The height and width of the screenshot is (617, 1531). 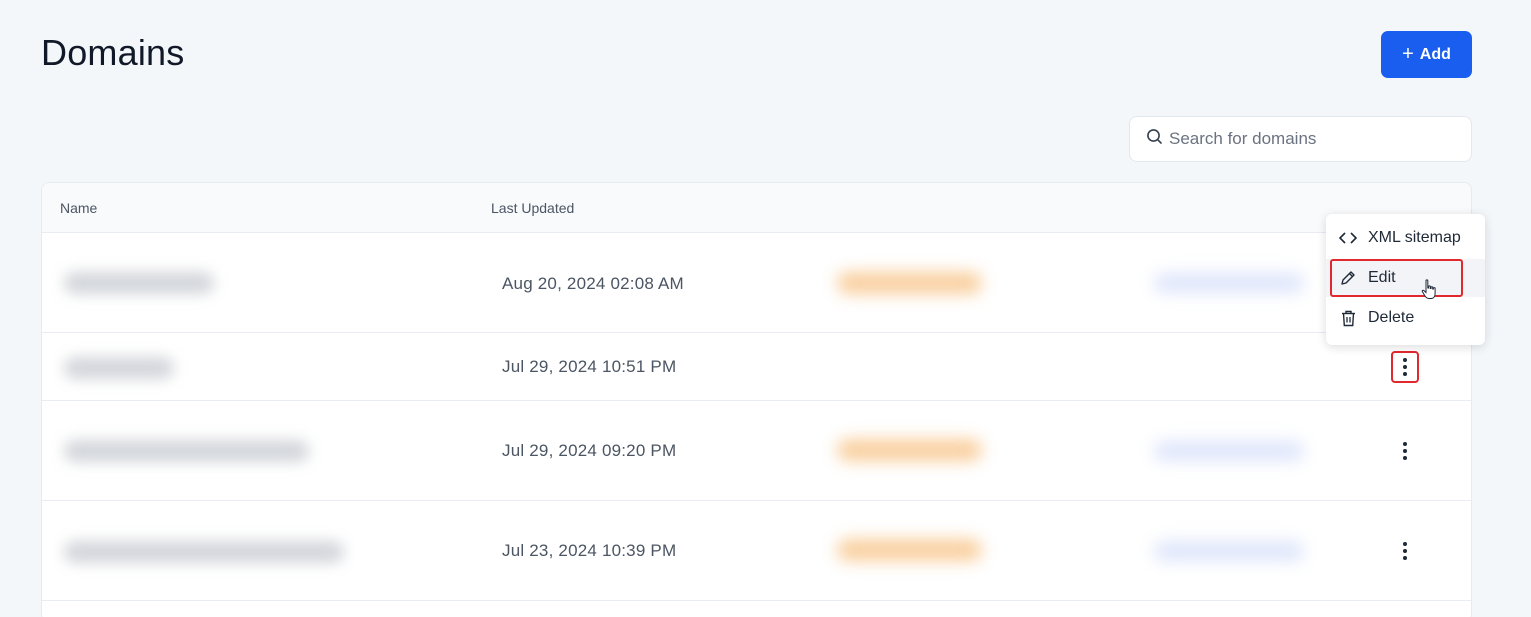 What do you see at coordinates (589, 366) in the screenshot?
I see `last-updated-cell: Jul 29, 2024 10:51 PM` at bounding box center [589, 366].